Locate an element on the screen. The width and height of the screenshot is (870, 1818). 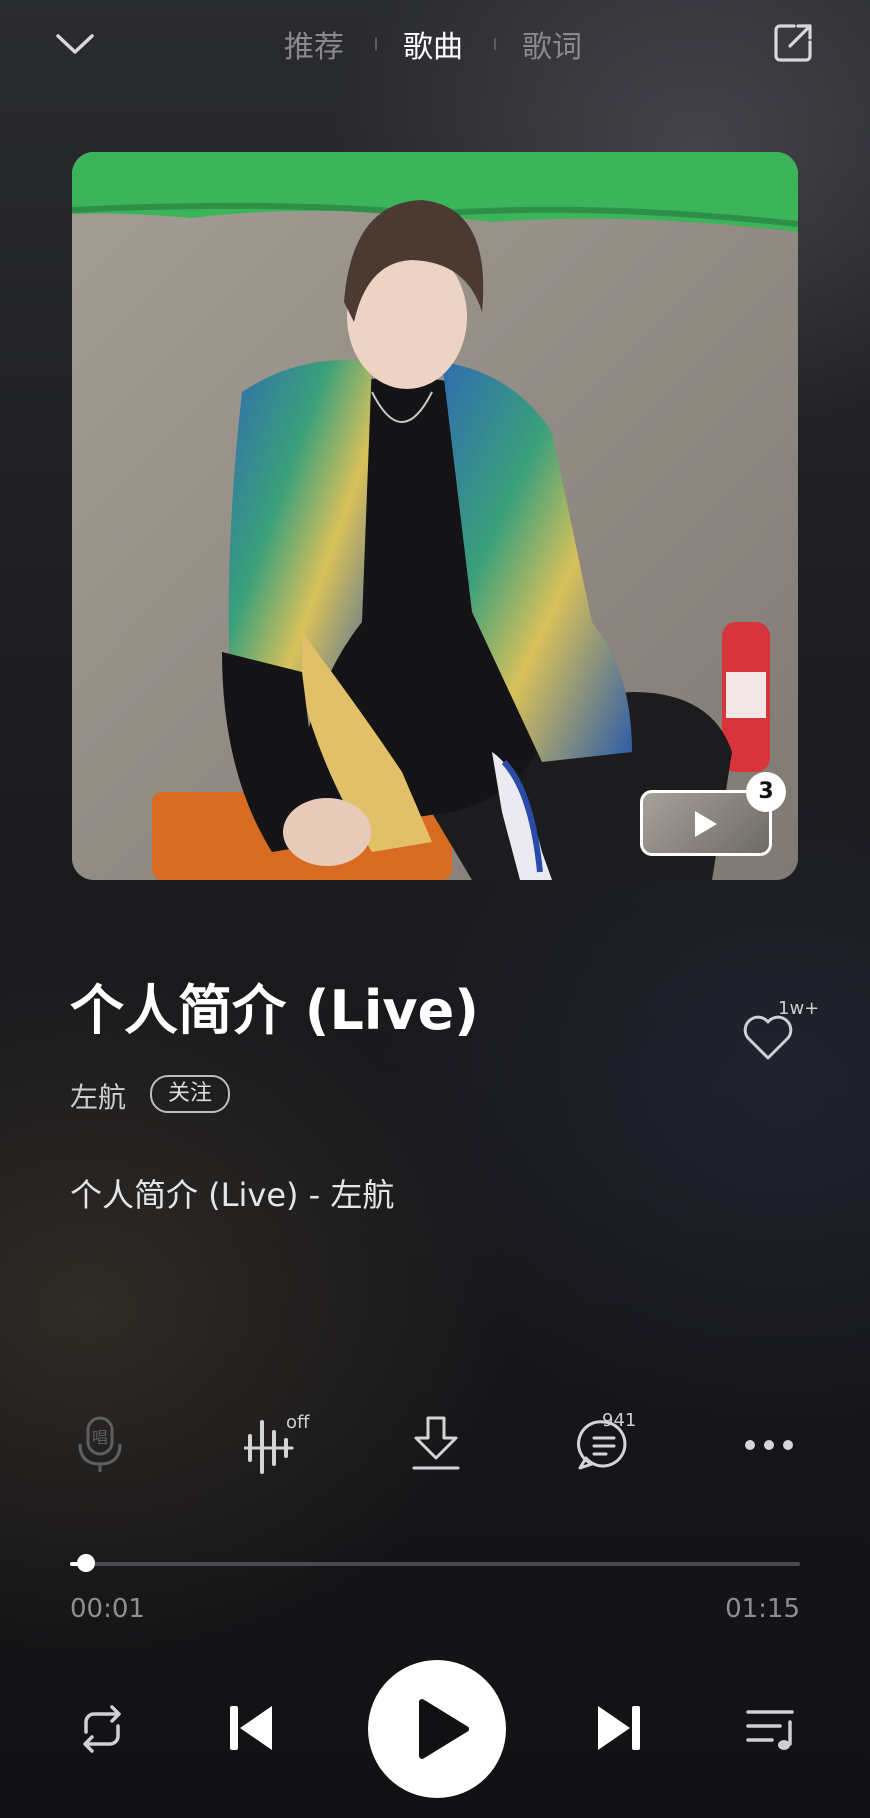
follow-button: 关注 is located at coordinates (190, 1094).